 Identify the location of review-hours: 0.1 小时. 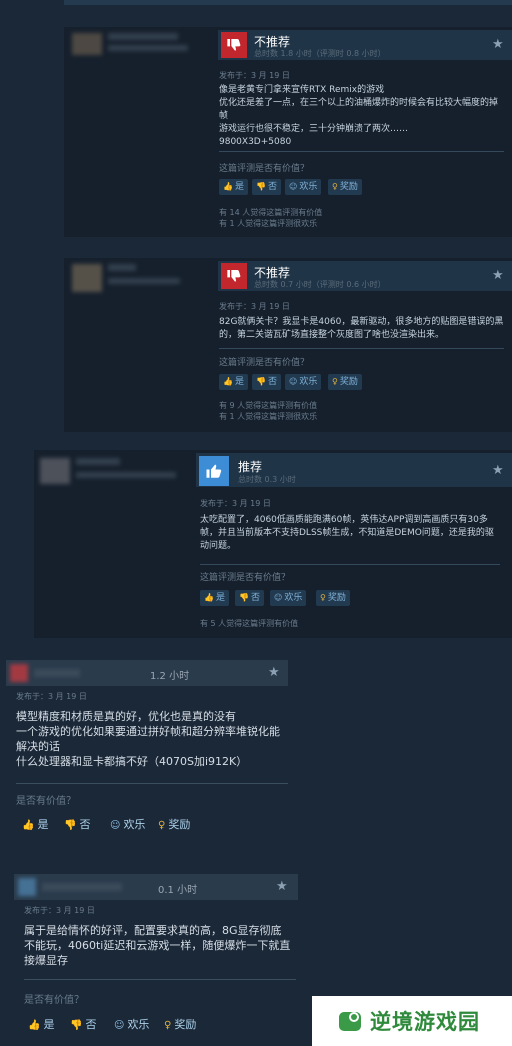
(178, 890).